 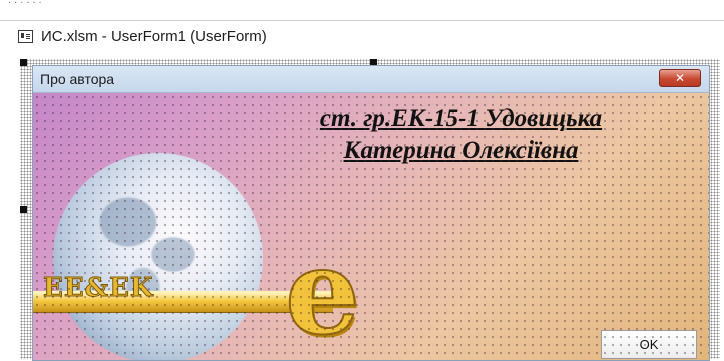 What do you see at coordinates (461, 118) in the screenshot?
I see `author-label-line1: ст. гр.ЕК-15-1 Удовицька` at bounding box center [461, 118].